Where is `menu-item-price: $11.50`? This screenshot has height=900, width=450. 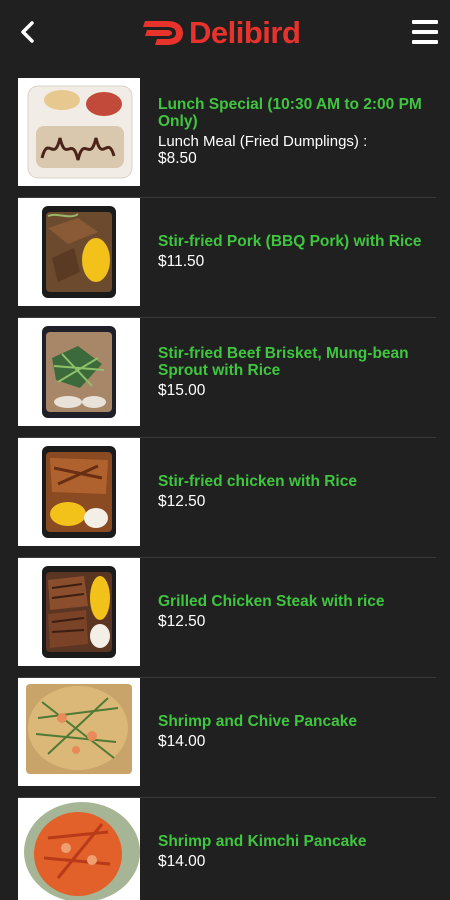
menu-item-price: $11.50 is located at coordinates (181, 261).